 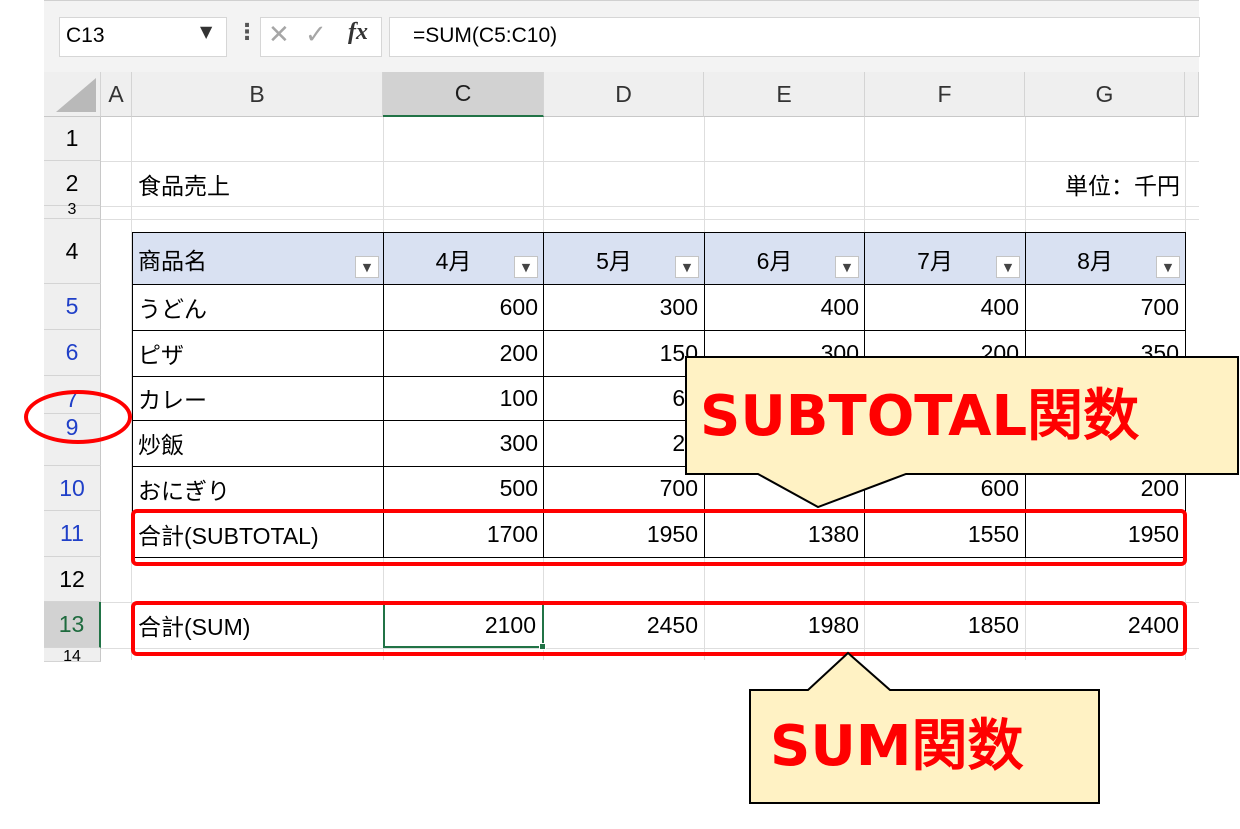 I want to click on sum-callout-label: SUM関数, so click(x=897, y=746).